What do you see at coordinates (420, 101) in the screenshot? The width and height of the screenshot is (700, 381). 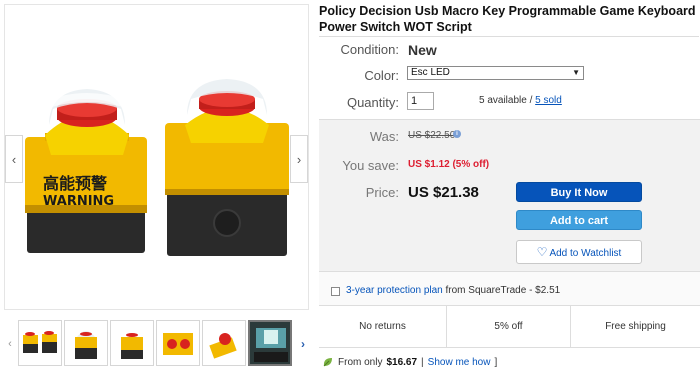 I see `quantity-input: 1` at bounding box center [420, 101].